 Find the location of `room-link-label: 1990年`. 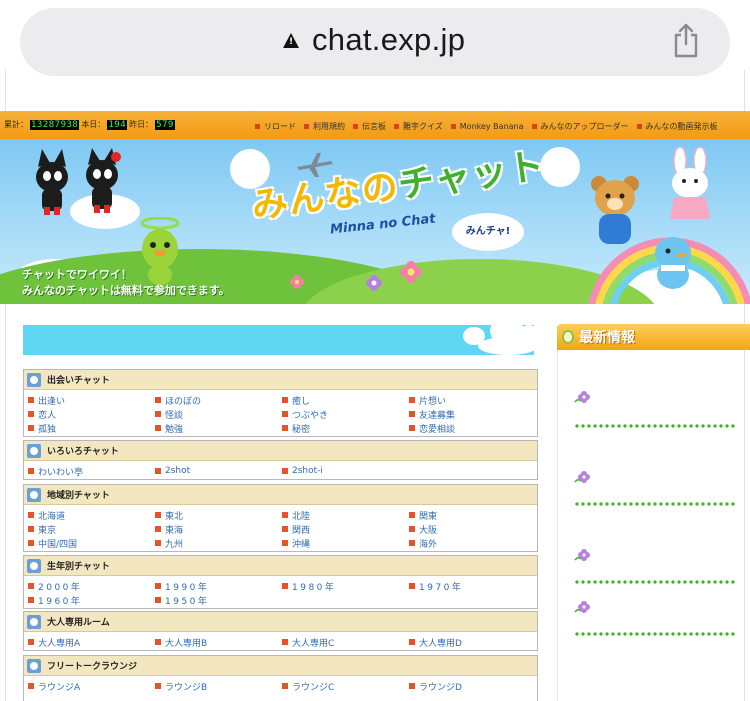

room-link-label: 1990年 is located at coordinates (187, 586).